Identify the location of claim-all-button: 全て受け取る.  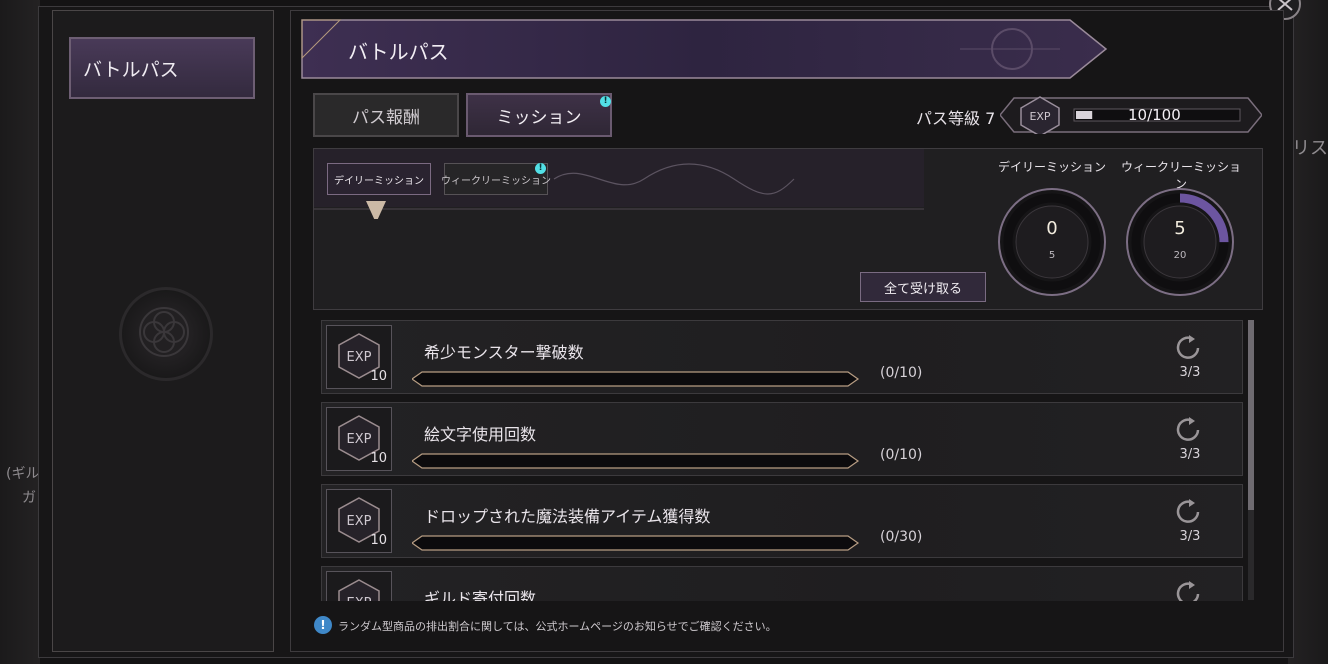
(923, 287).